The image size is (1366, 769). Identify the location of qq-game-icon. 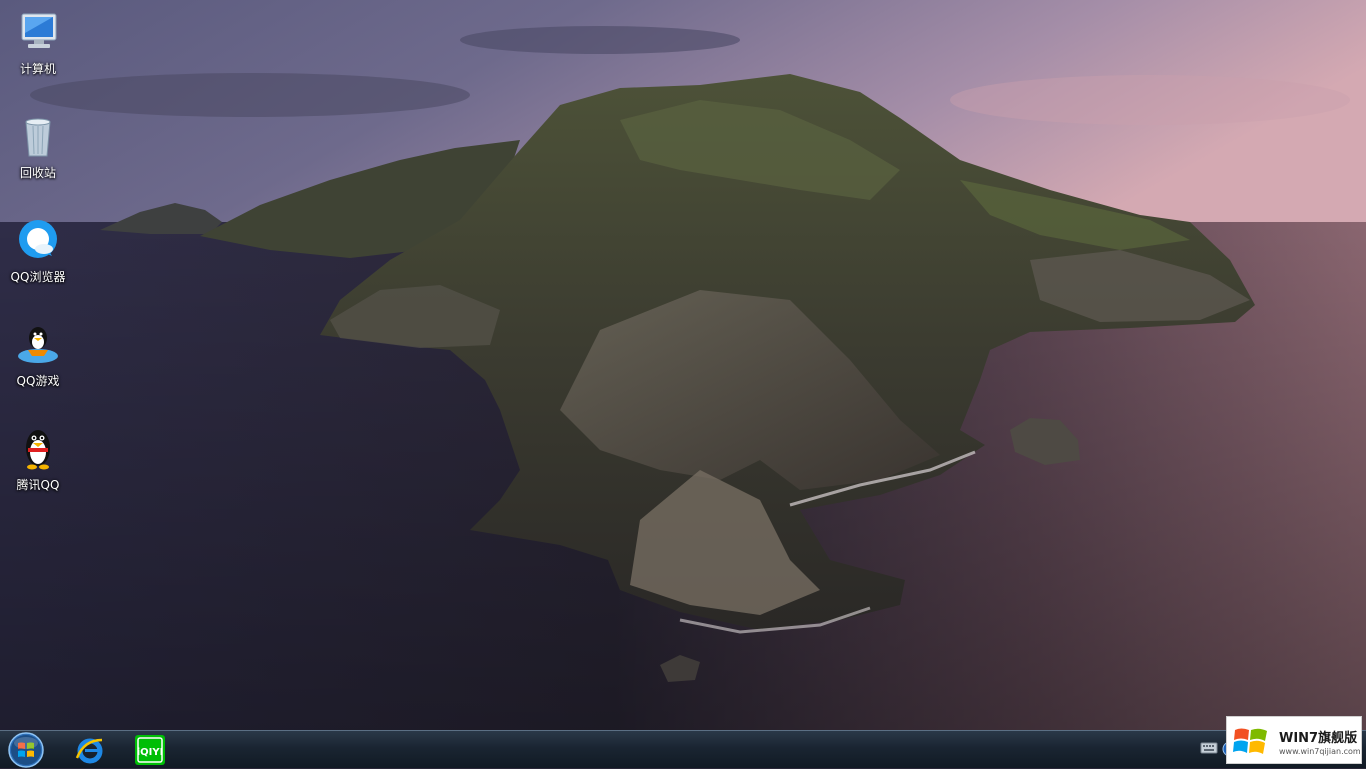
(38, 345).